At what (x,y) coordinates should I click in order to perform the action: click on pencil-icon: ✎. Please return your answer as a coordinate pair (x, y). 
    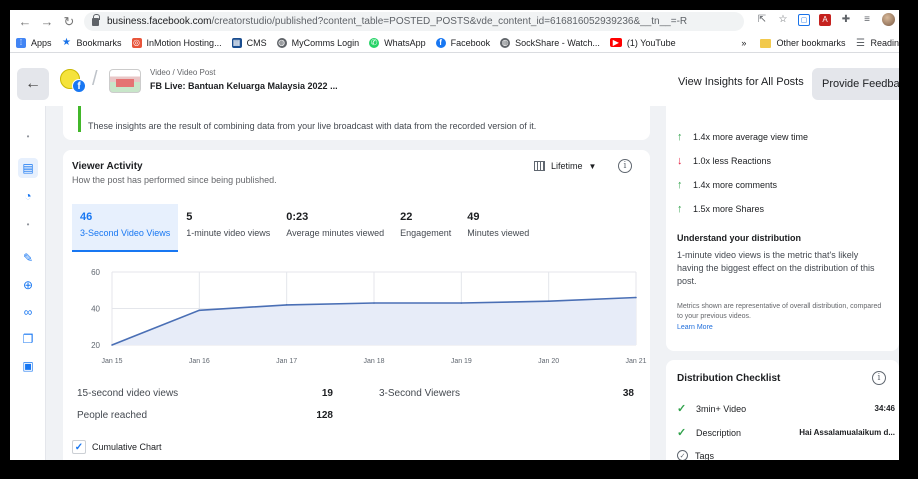
    Looking at the image, I should click on (28, 258).